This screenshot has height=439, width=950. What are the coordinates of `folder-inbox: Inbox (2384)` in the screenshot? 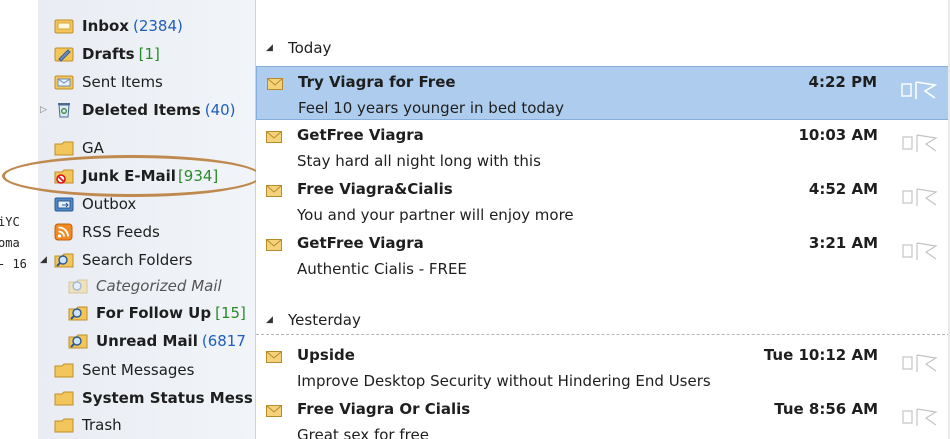 It's located at (118, 26).